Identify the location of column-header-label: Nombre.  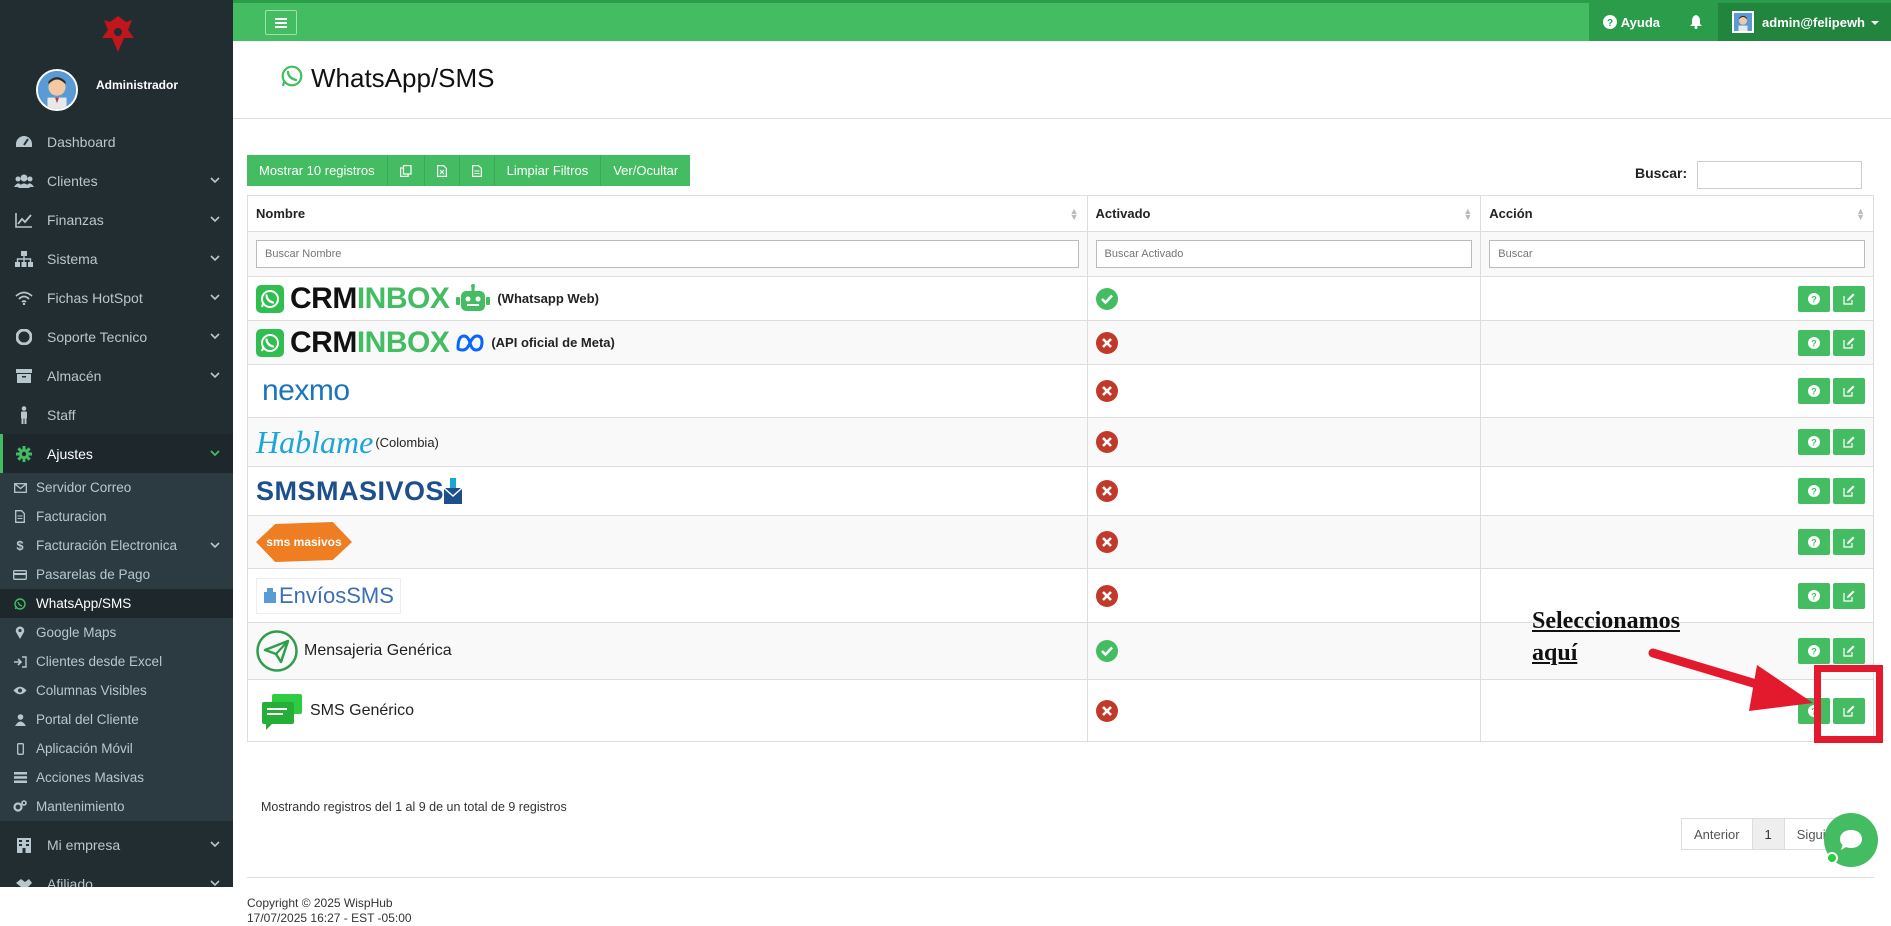
(281, 213).